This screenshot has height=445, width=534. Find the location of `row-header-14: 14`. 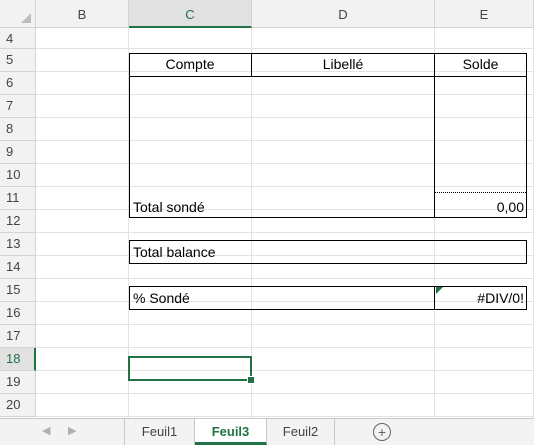

row-header-14: 14 is located at coordinates (18, 267).